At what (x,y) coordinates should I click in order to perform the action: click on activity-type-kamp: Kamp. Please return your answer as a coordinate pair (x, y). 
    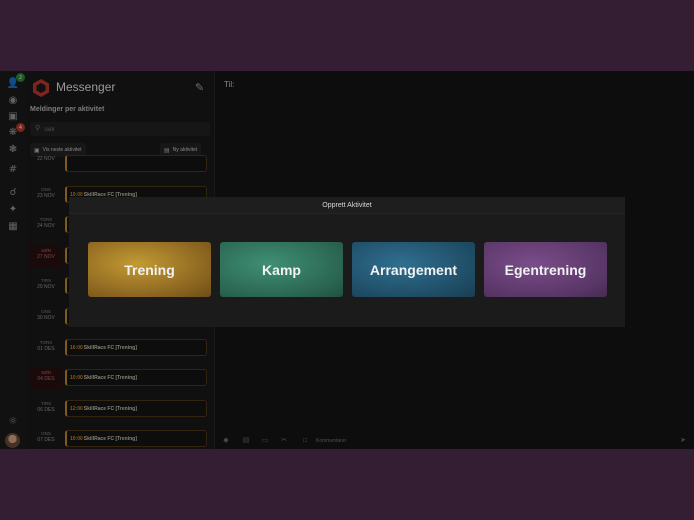
    Looking at the image, I should click on (281, 269).